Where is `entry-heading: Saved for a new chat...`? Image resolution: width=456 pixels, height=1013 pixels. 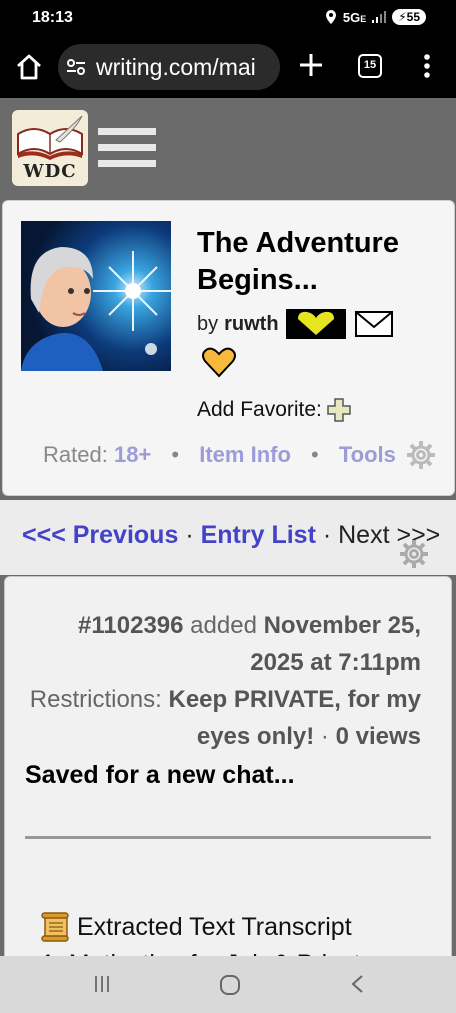 entry-heading: Saved for a new chat... is located at coordinates (160, 775).